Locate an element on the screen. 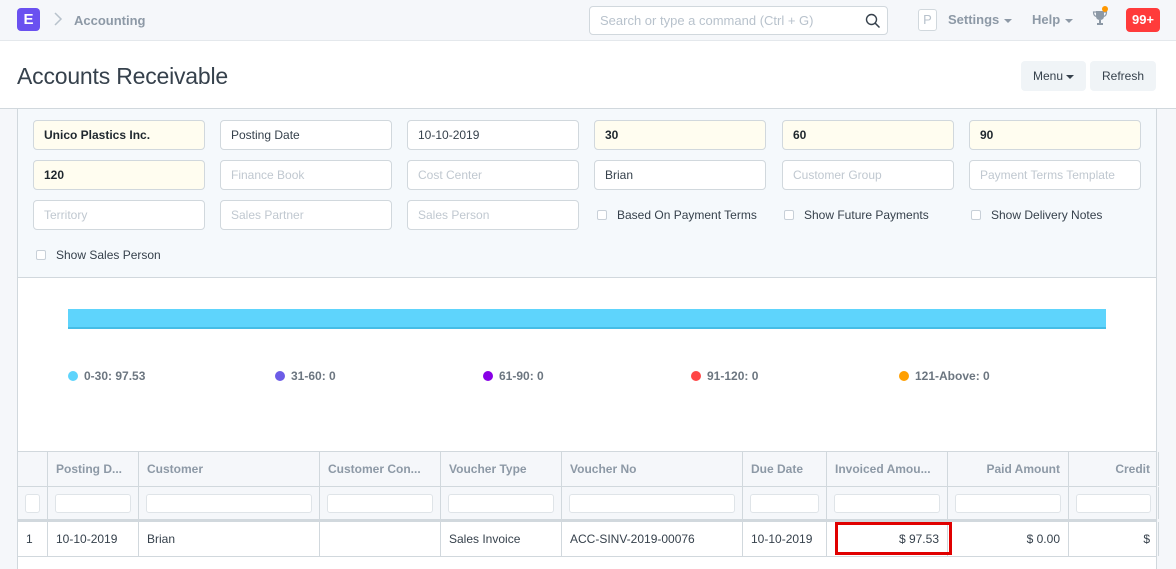  legend-label: 31-60: 0 is located at coordinates (313, 376).